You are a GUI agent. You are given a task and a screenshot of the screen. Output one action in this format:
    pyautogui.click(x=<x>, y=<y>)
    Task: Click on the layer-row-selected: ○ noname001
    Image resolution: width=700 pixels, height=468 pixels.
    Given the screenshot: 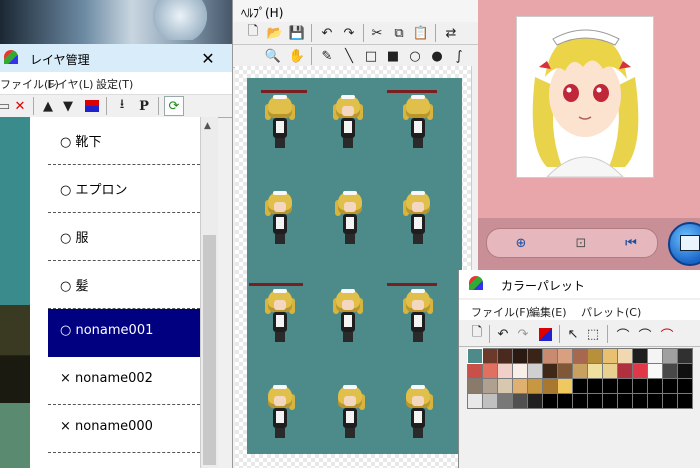 What is the action you would take?
    pyautogui.click(x=124, y=333)
    